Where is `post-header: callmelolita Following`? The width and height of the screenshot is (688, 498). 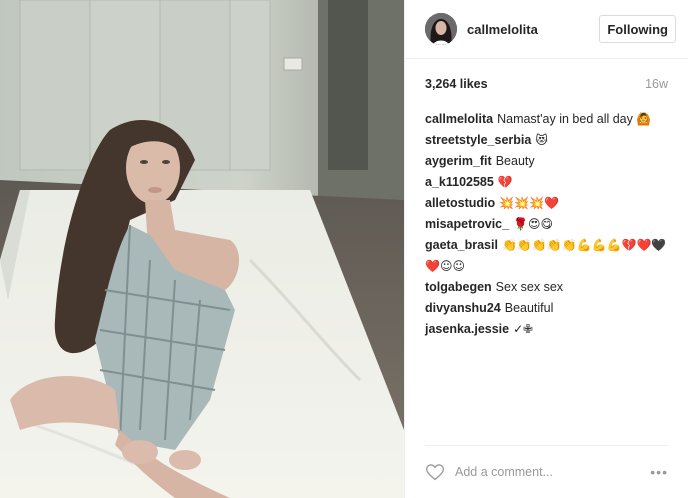 post-header: callmelolita Following is located at coordinates (546, 29).